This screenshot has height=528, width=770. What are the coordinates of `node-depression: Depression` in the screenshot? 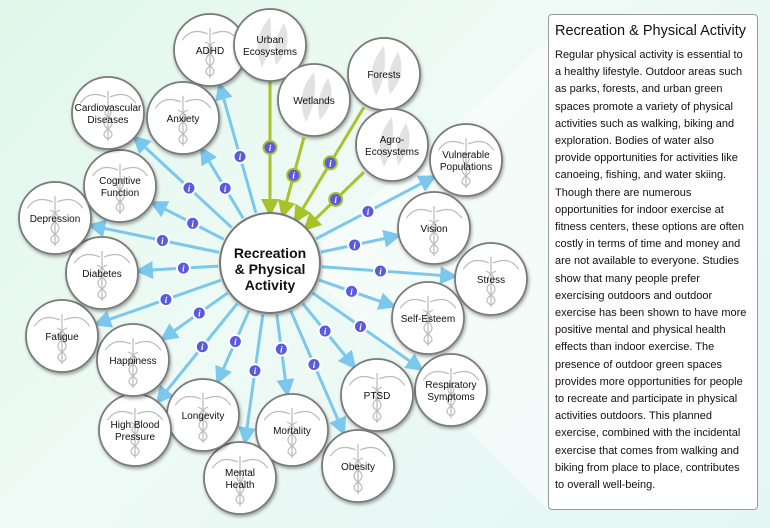 It's located at (55, 218).